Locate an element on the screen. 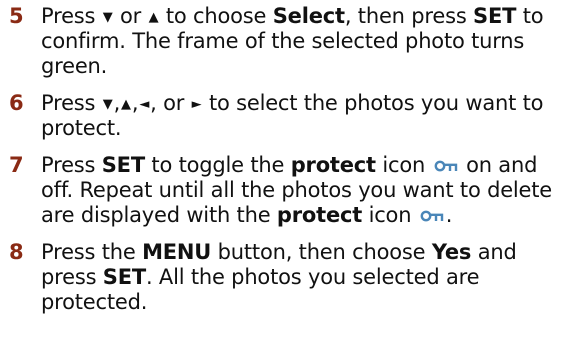 This screenshot has width=563, height=361. text: or is located at coordinates (130, 16).